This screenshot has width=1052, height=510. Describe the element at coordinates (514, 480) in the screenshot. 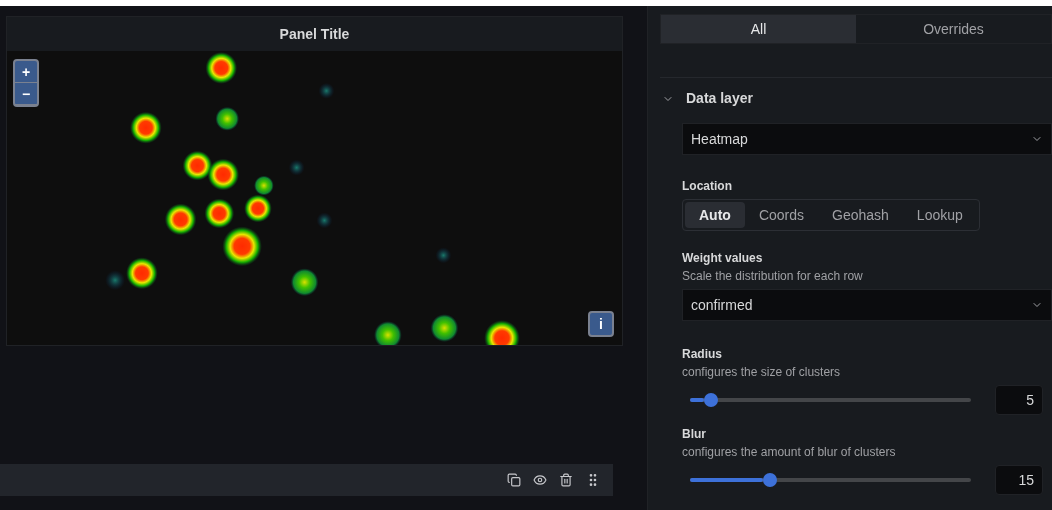

I see `copy-icon` at that location.